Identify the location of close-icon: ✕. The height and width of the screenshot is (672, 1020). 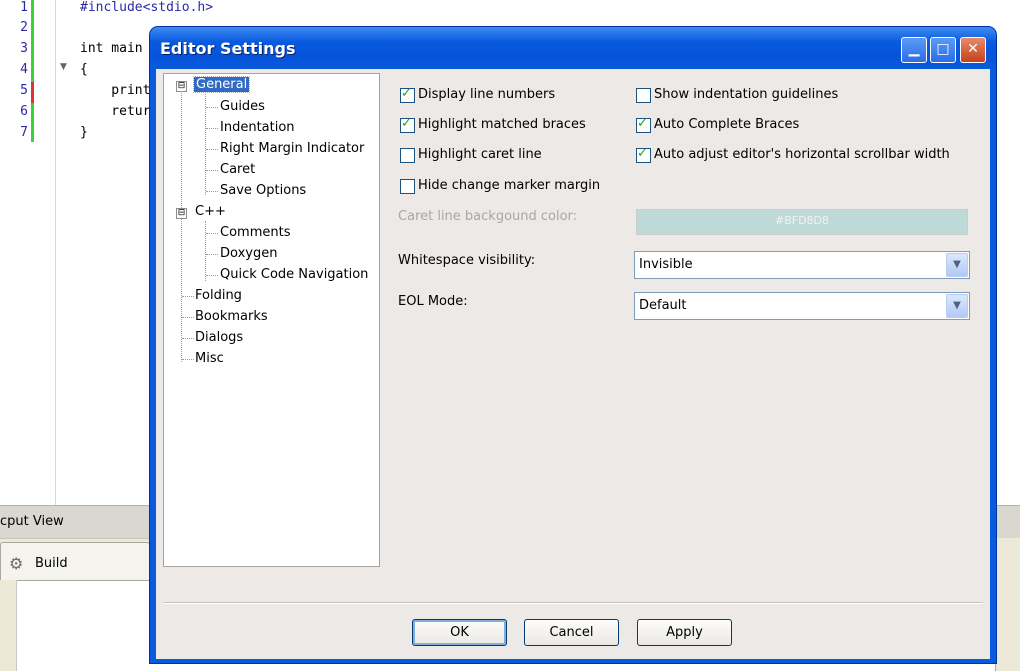
(973, 49).